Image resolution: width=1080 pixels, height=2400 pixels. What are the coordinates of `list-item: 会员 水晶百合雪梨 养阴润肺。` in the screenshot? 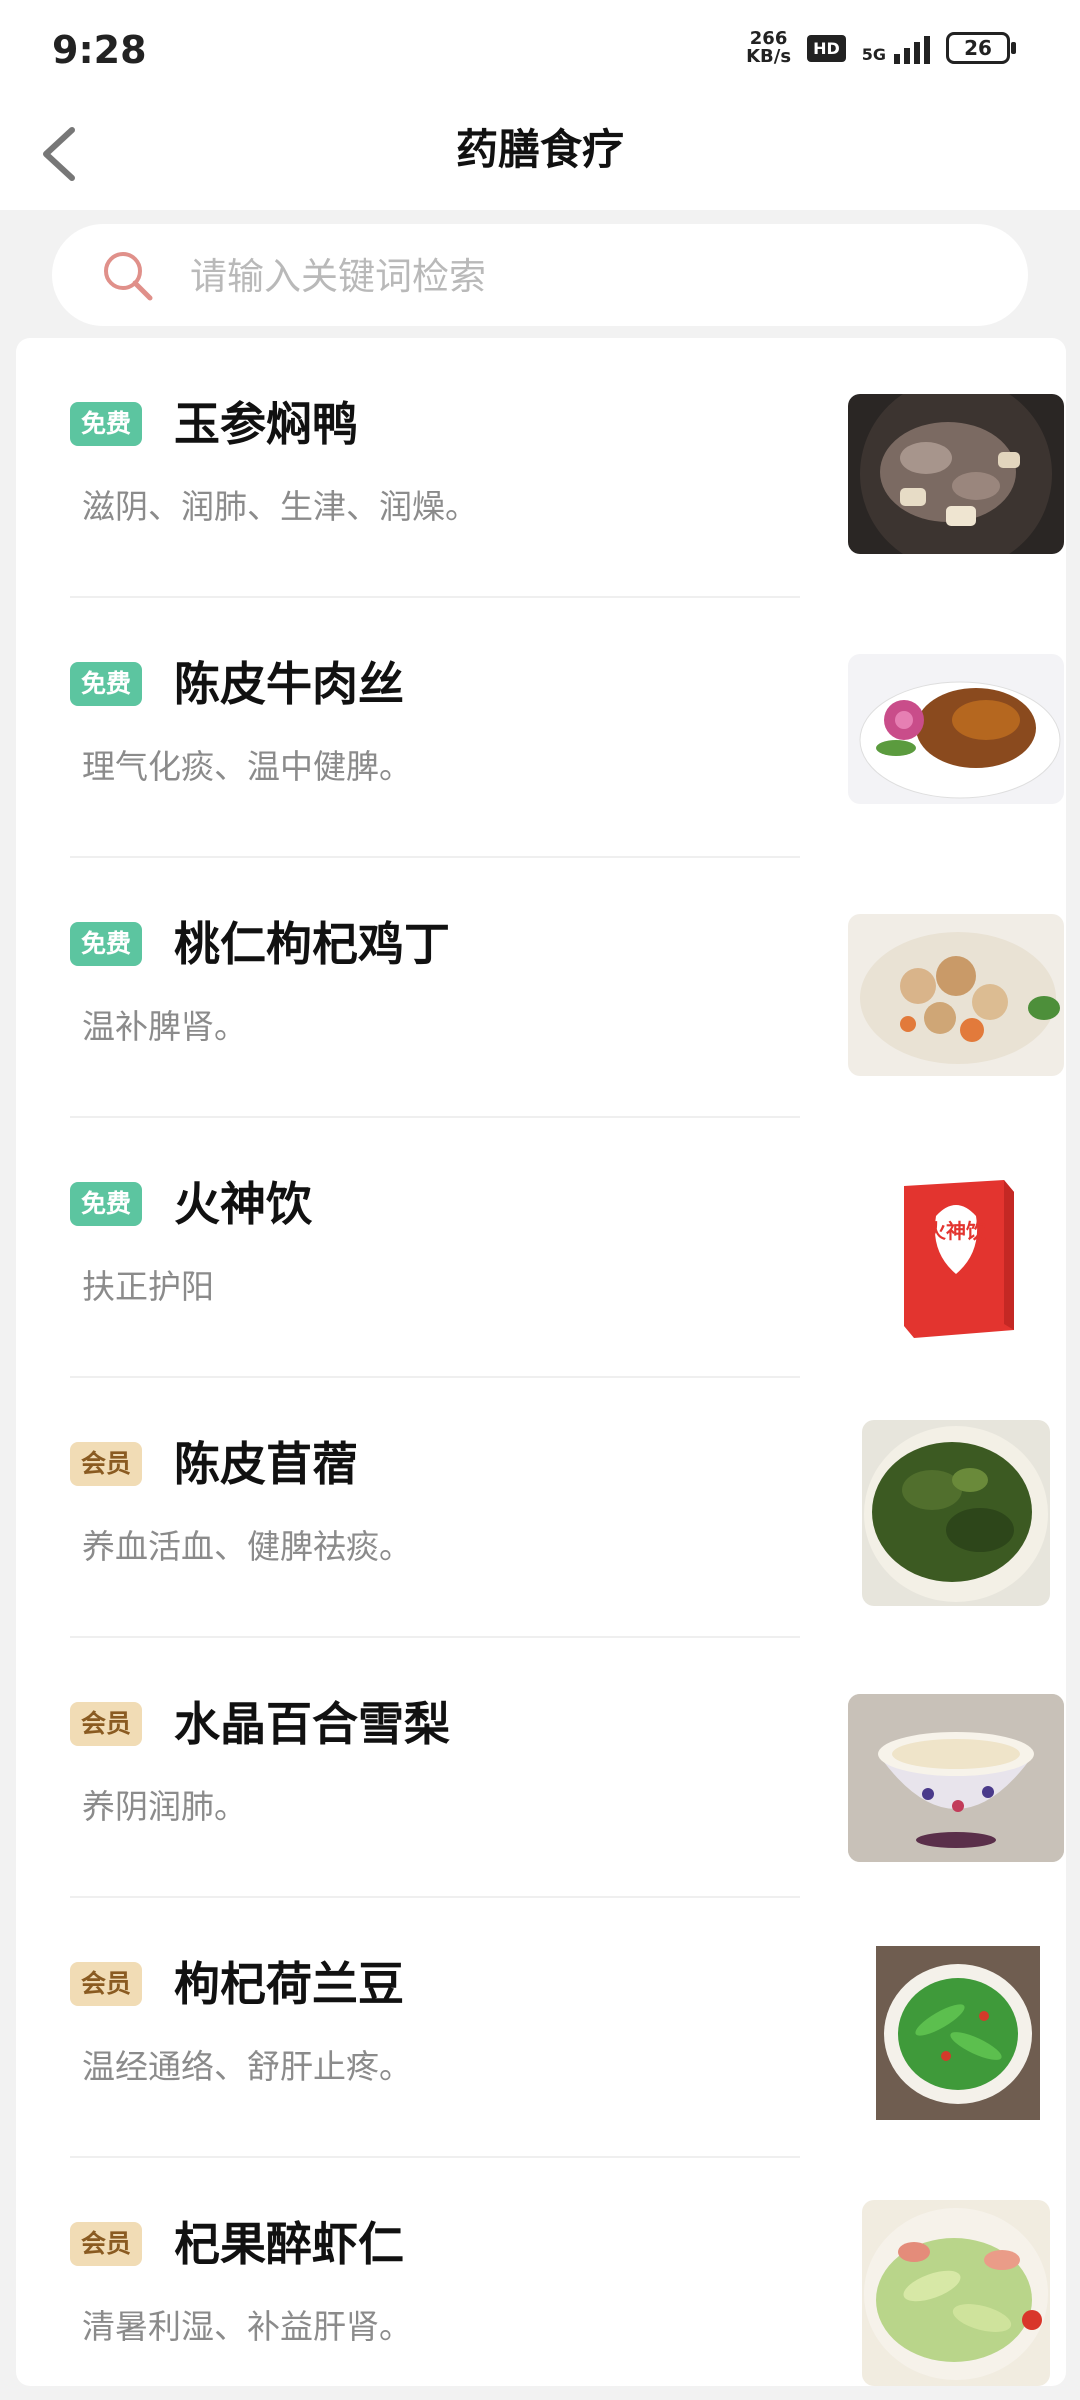 It's located at (541, 1768).